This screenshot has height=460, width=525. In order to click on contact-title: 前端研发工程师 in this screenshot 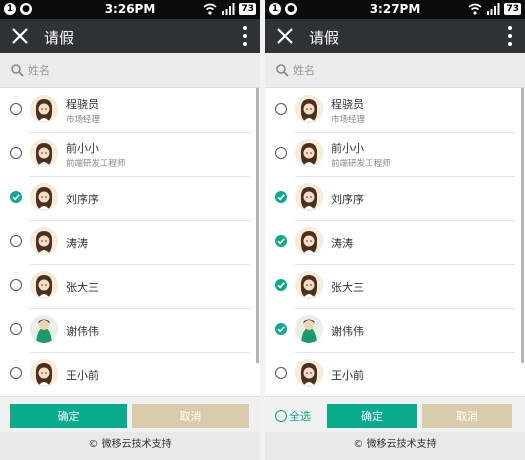, I will do `click(361, 164)`.